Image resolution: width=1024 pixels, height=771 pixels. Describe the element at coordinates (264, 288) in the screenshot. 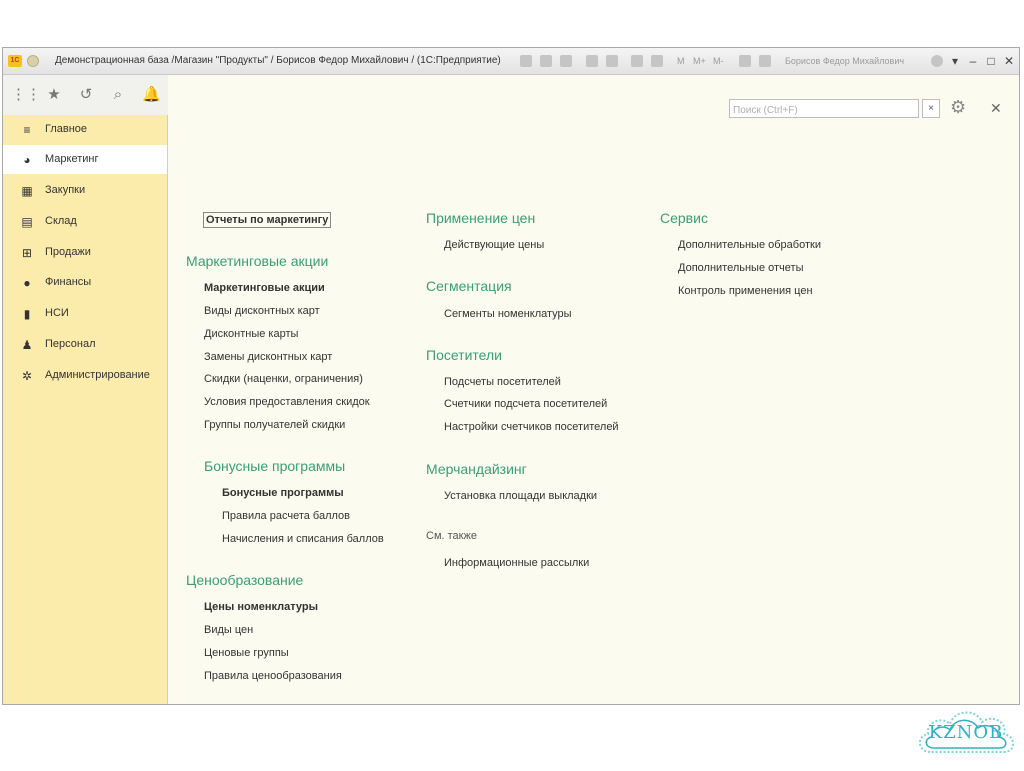

I see `link-promo-actions: Маркетинговые акции` at that location.